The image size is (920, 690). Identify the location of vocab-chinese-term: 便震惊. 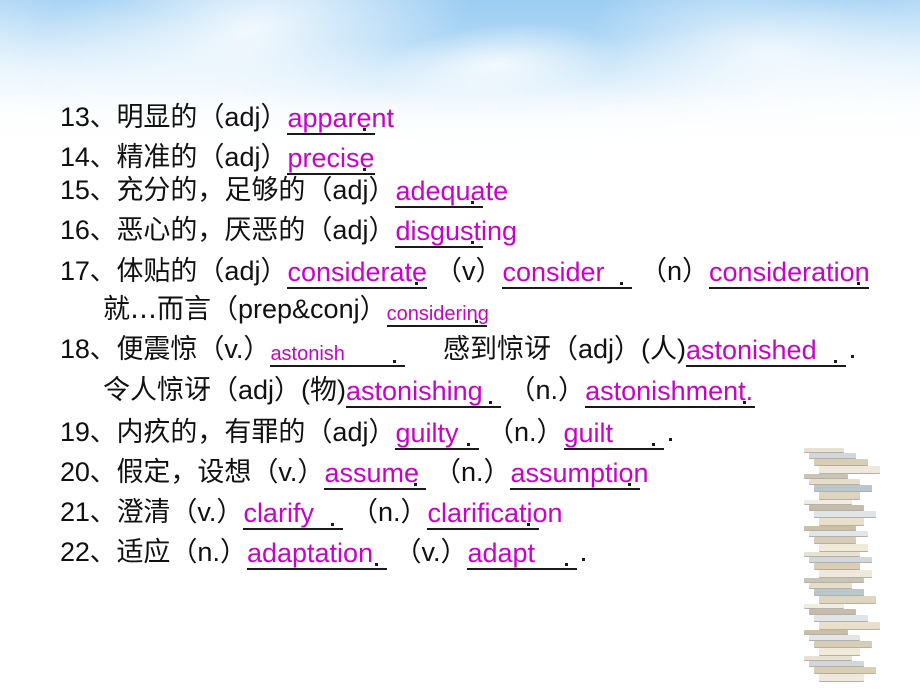
(157, 349).